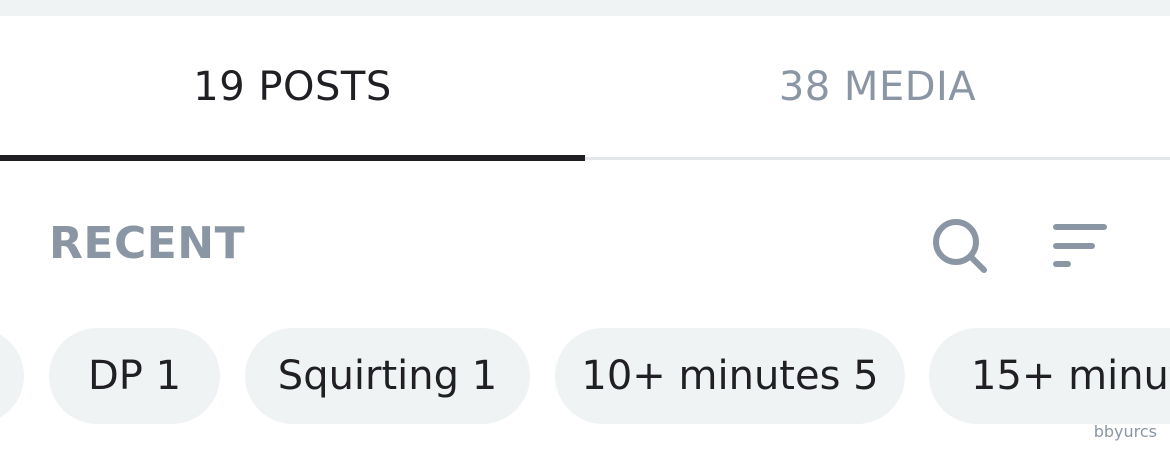 The image size is (1170, 456). What do you see at coordinates (877, 158) in the screenshot?
I see `tab-bar-divider` at bounding box center [877, 158].